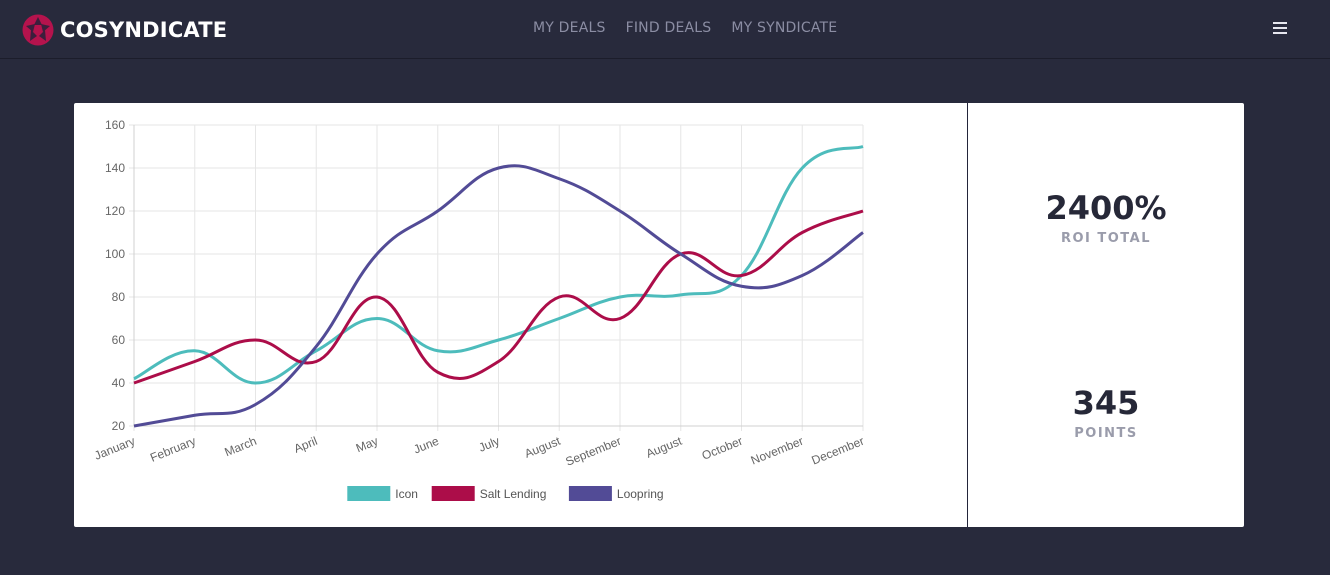 The height and width of the screenshot is (575, 1330). Describe the element at coordinates (114, 448) in the screenshot. I see `x-tick-label: January` at that location.